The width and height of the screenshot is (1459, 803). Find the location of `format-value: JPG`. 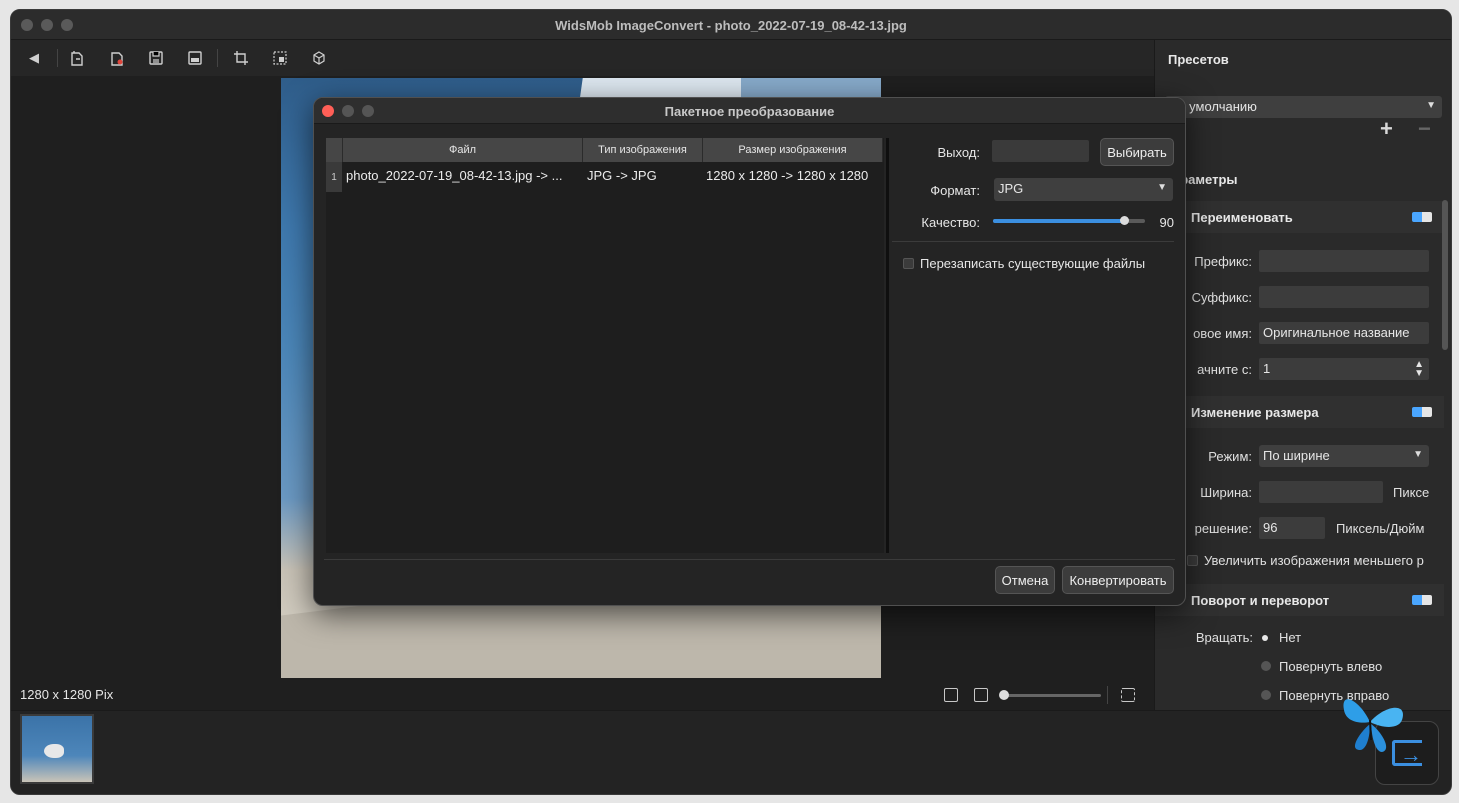

format-value: JPG is located at coordinates (1011, 188).